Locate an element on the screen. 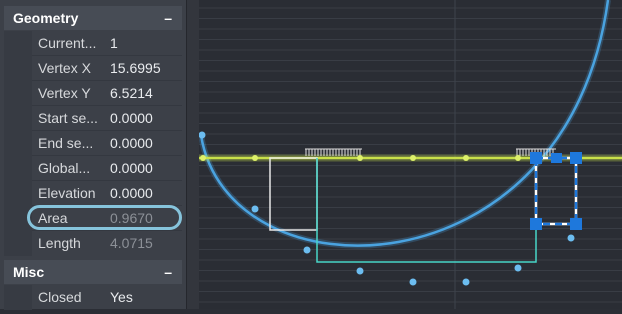  property-row-vertex-y: Vertex Y 6.5214 is located at coordinates (93, 93).